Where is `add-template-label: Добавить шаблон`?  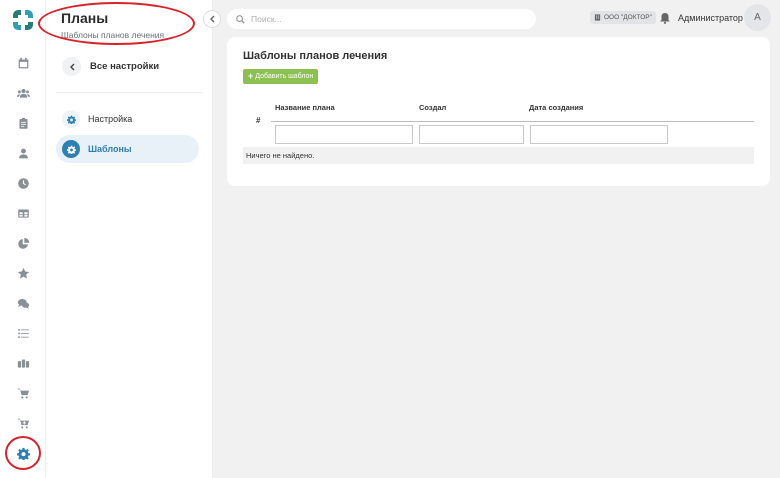
add-template-label: Добавить шаблон is located at coordinates (284, 76).